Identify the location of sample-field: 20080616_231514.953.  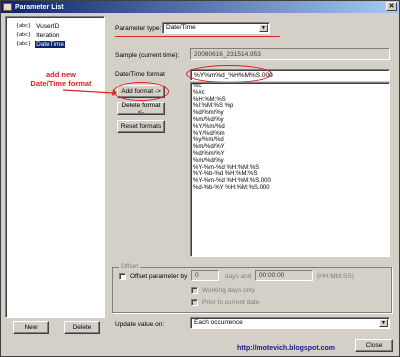
(290, 54).